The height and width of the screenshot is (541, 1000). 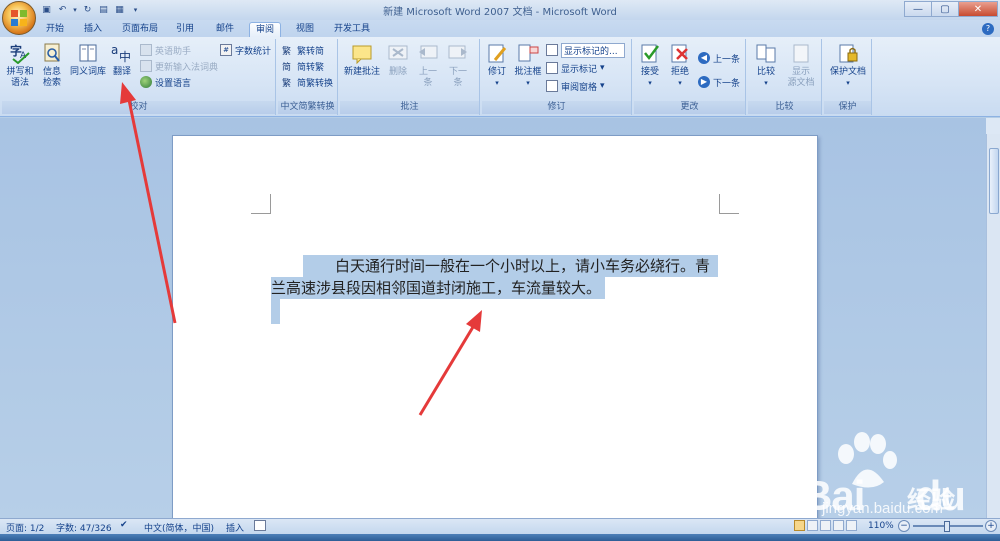 What do you see at coordinates (122, 59) in the screenshot?
I see `translate-button: a中 翻译` at bounding box center [122, 59].